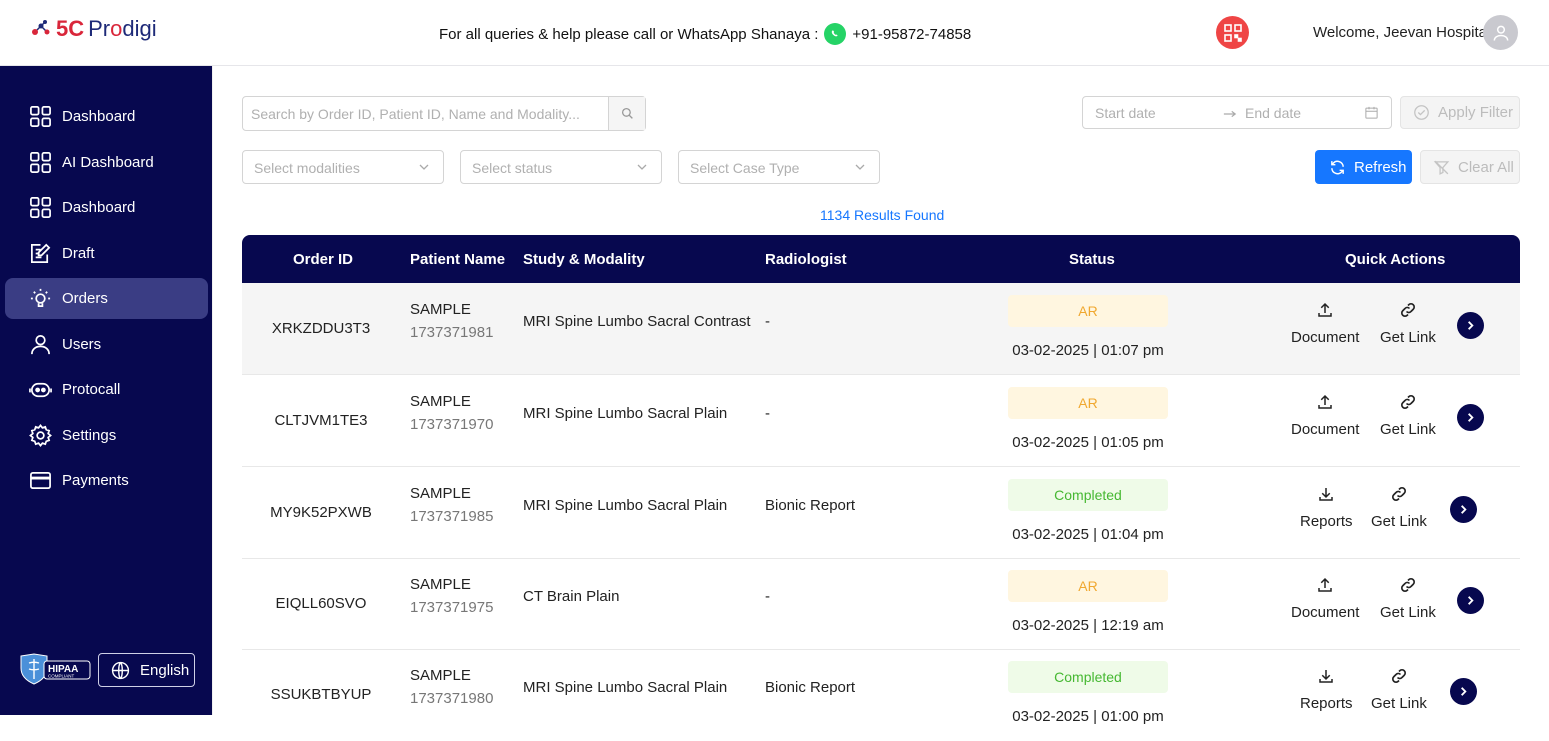 The width and height of the screenshot is (1549, 741). What do you see at coordinates (1232, 32) in the screenshot?
I see `qr-code-icon` at bounding box center [1232, 32].